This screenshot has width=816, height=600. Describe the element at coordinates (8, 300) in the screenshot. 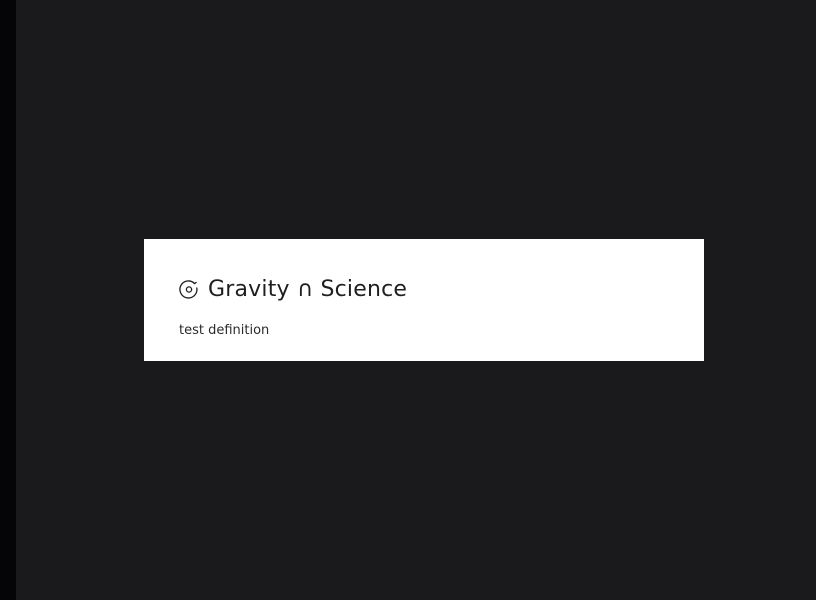

I see `window-left-edge` at that location.